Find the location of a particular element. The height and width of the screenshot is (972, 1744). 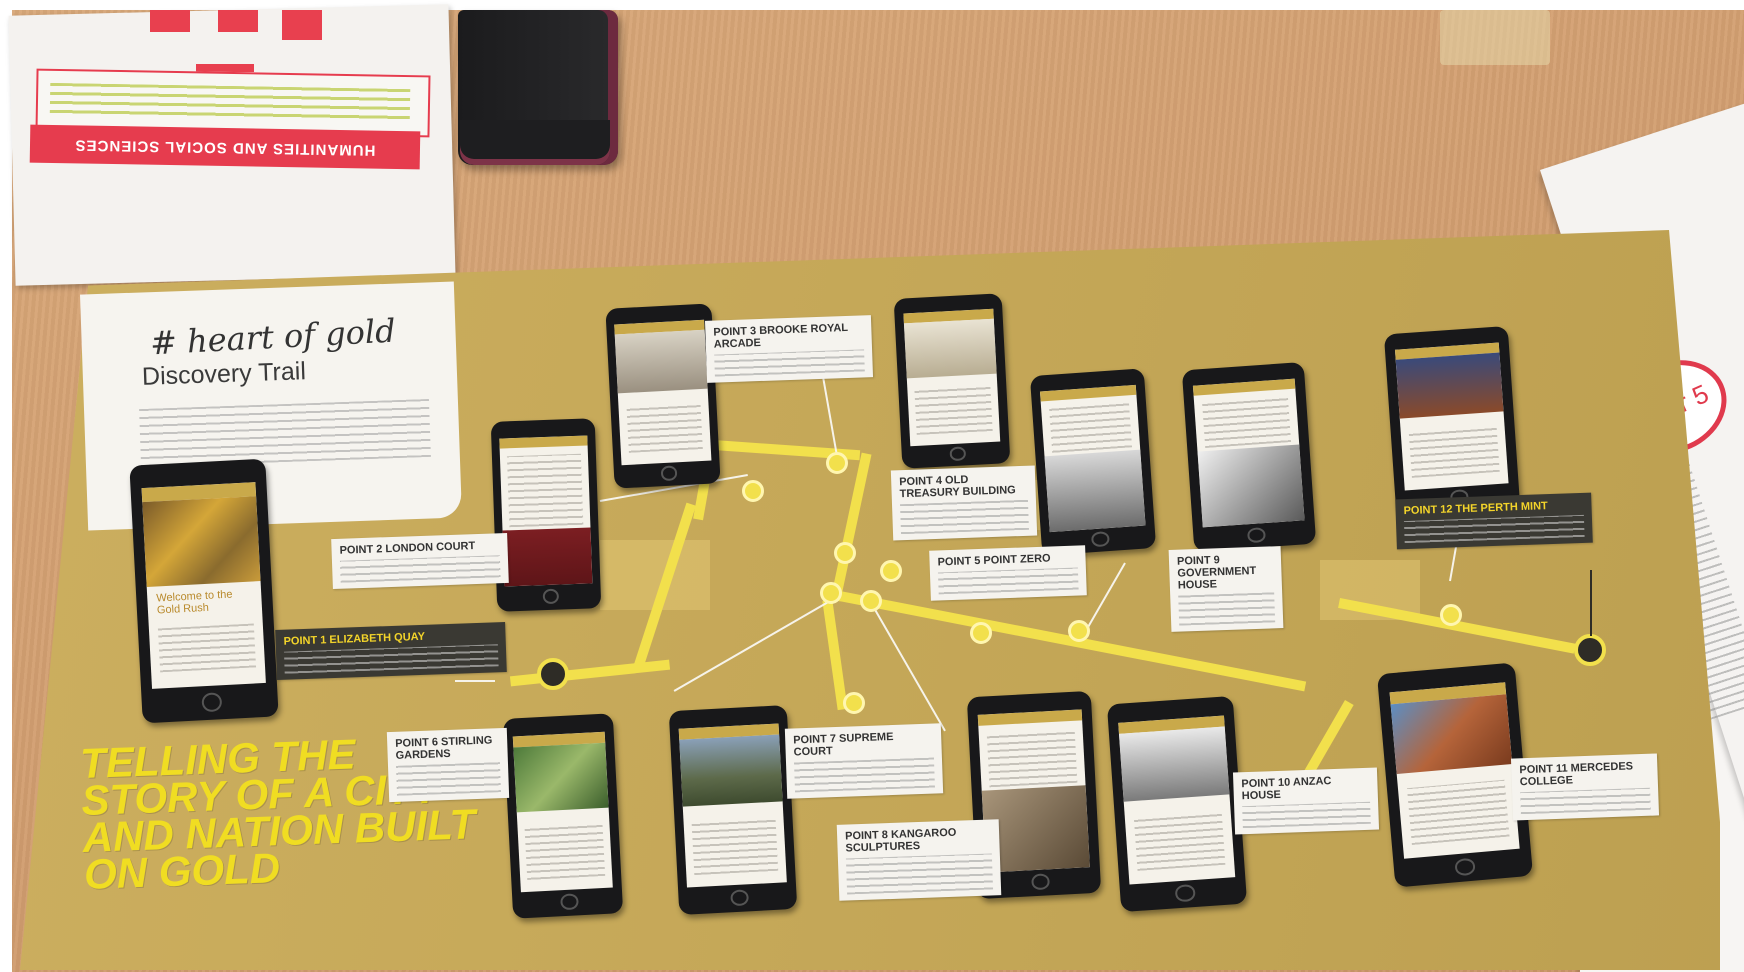

mining-photo is located at coordinates (1451, 734).